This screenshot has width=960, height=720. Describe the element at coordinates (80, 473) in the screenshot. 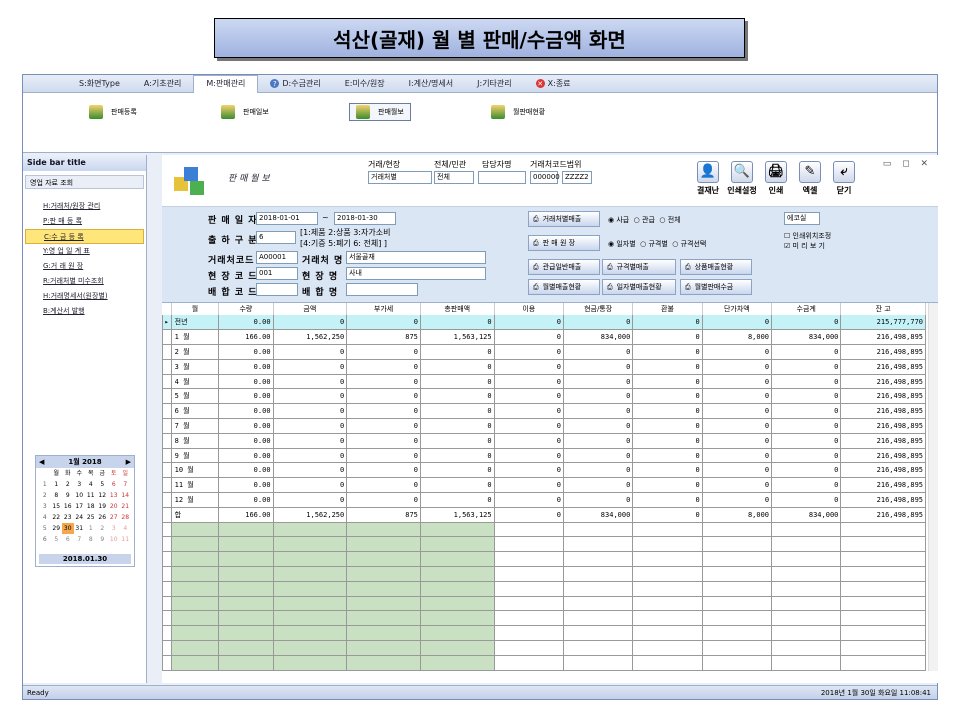

I see `calendar-cell: 수` at that location.